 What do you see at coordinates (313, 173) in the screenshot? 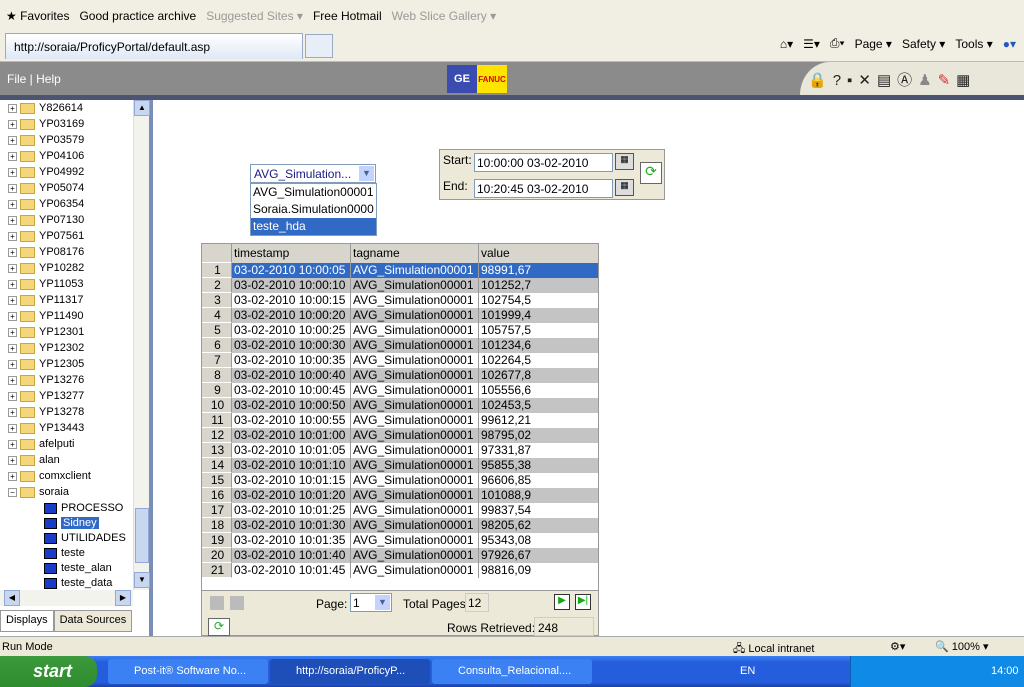
I see `tag-select: AVG_Simulation... ▼` at bounding box center [313, 173].